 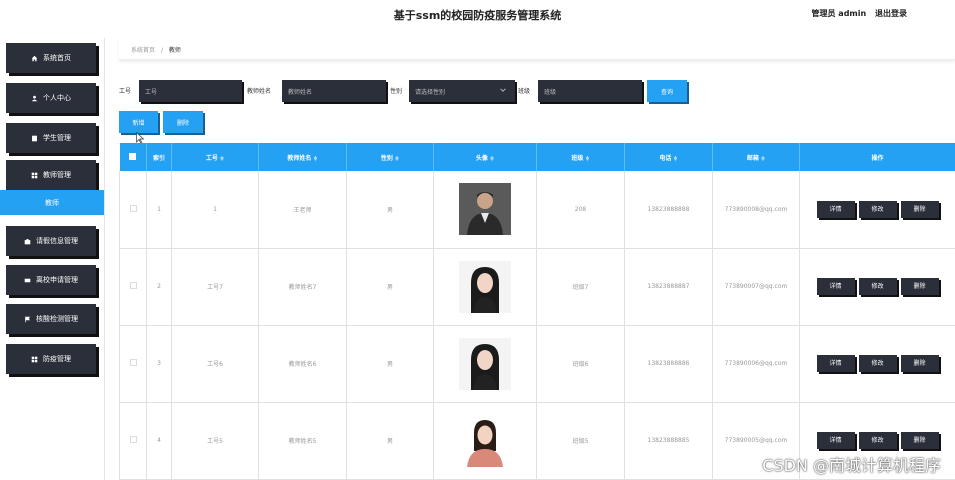 I want to click on cell-index: 3, so click(x=159, y=364).